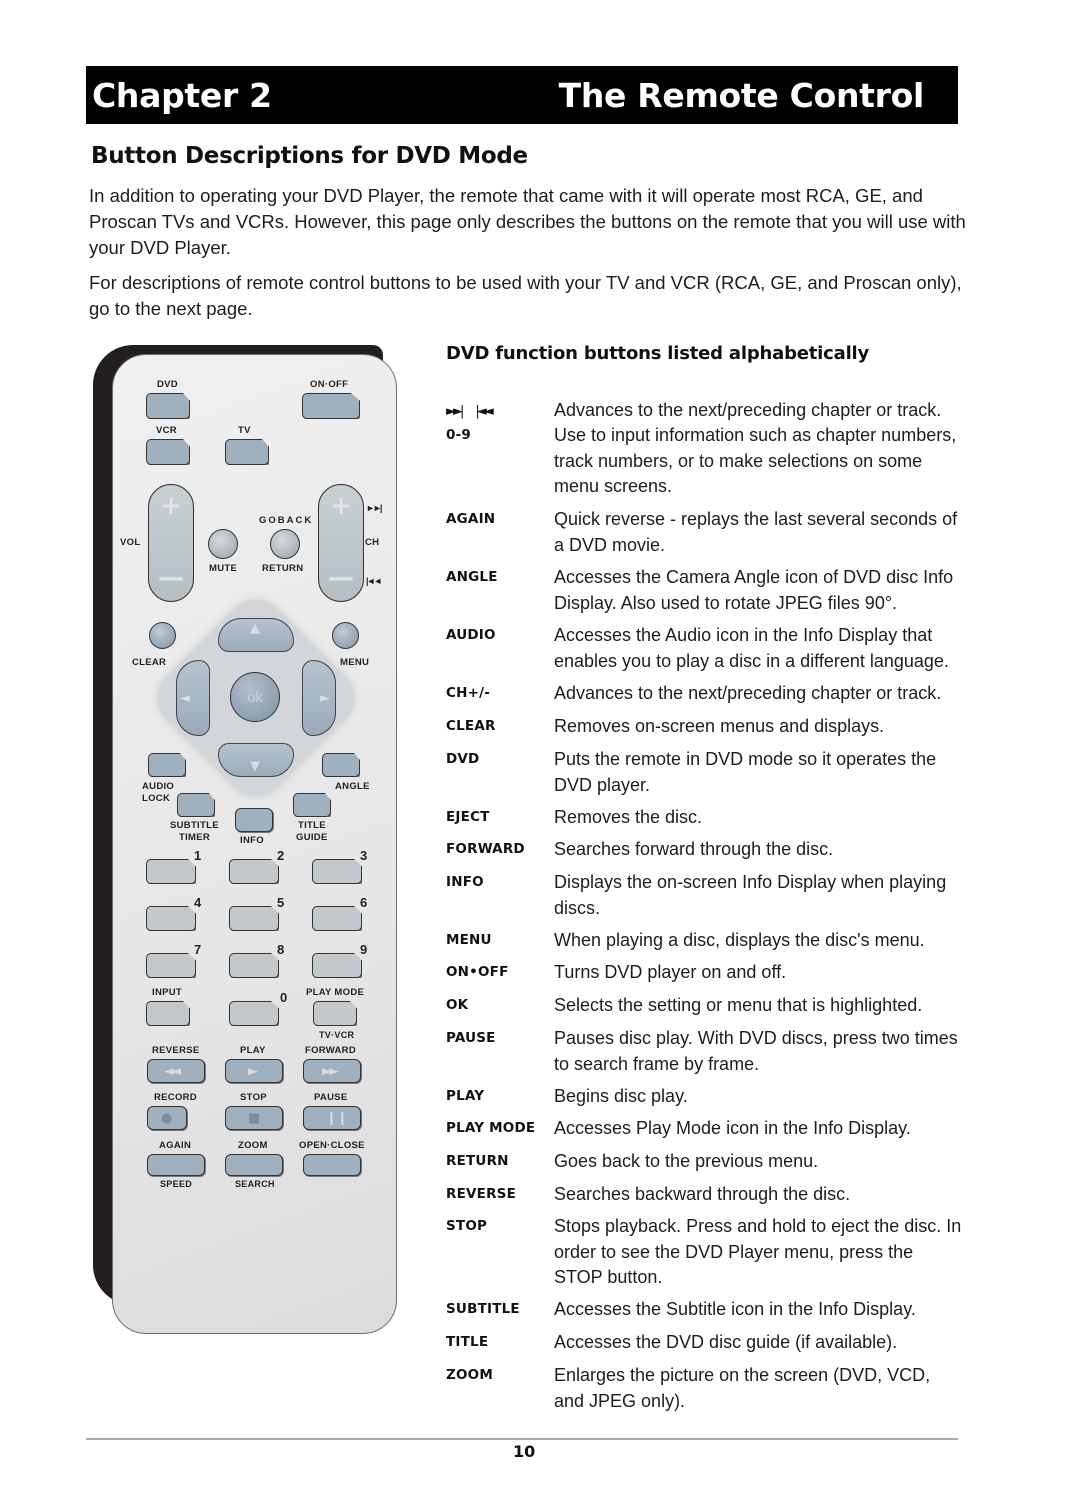 This screenshot has width=1080, height=1511. Describe the element at coordinates (176, 1165) in the screenshot. I see `again-button` at that location.